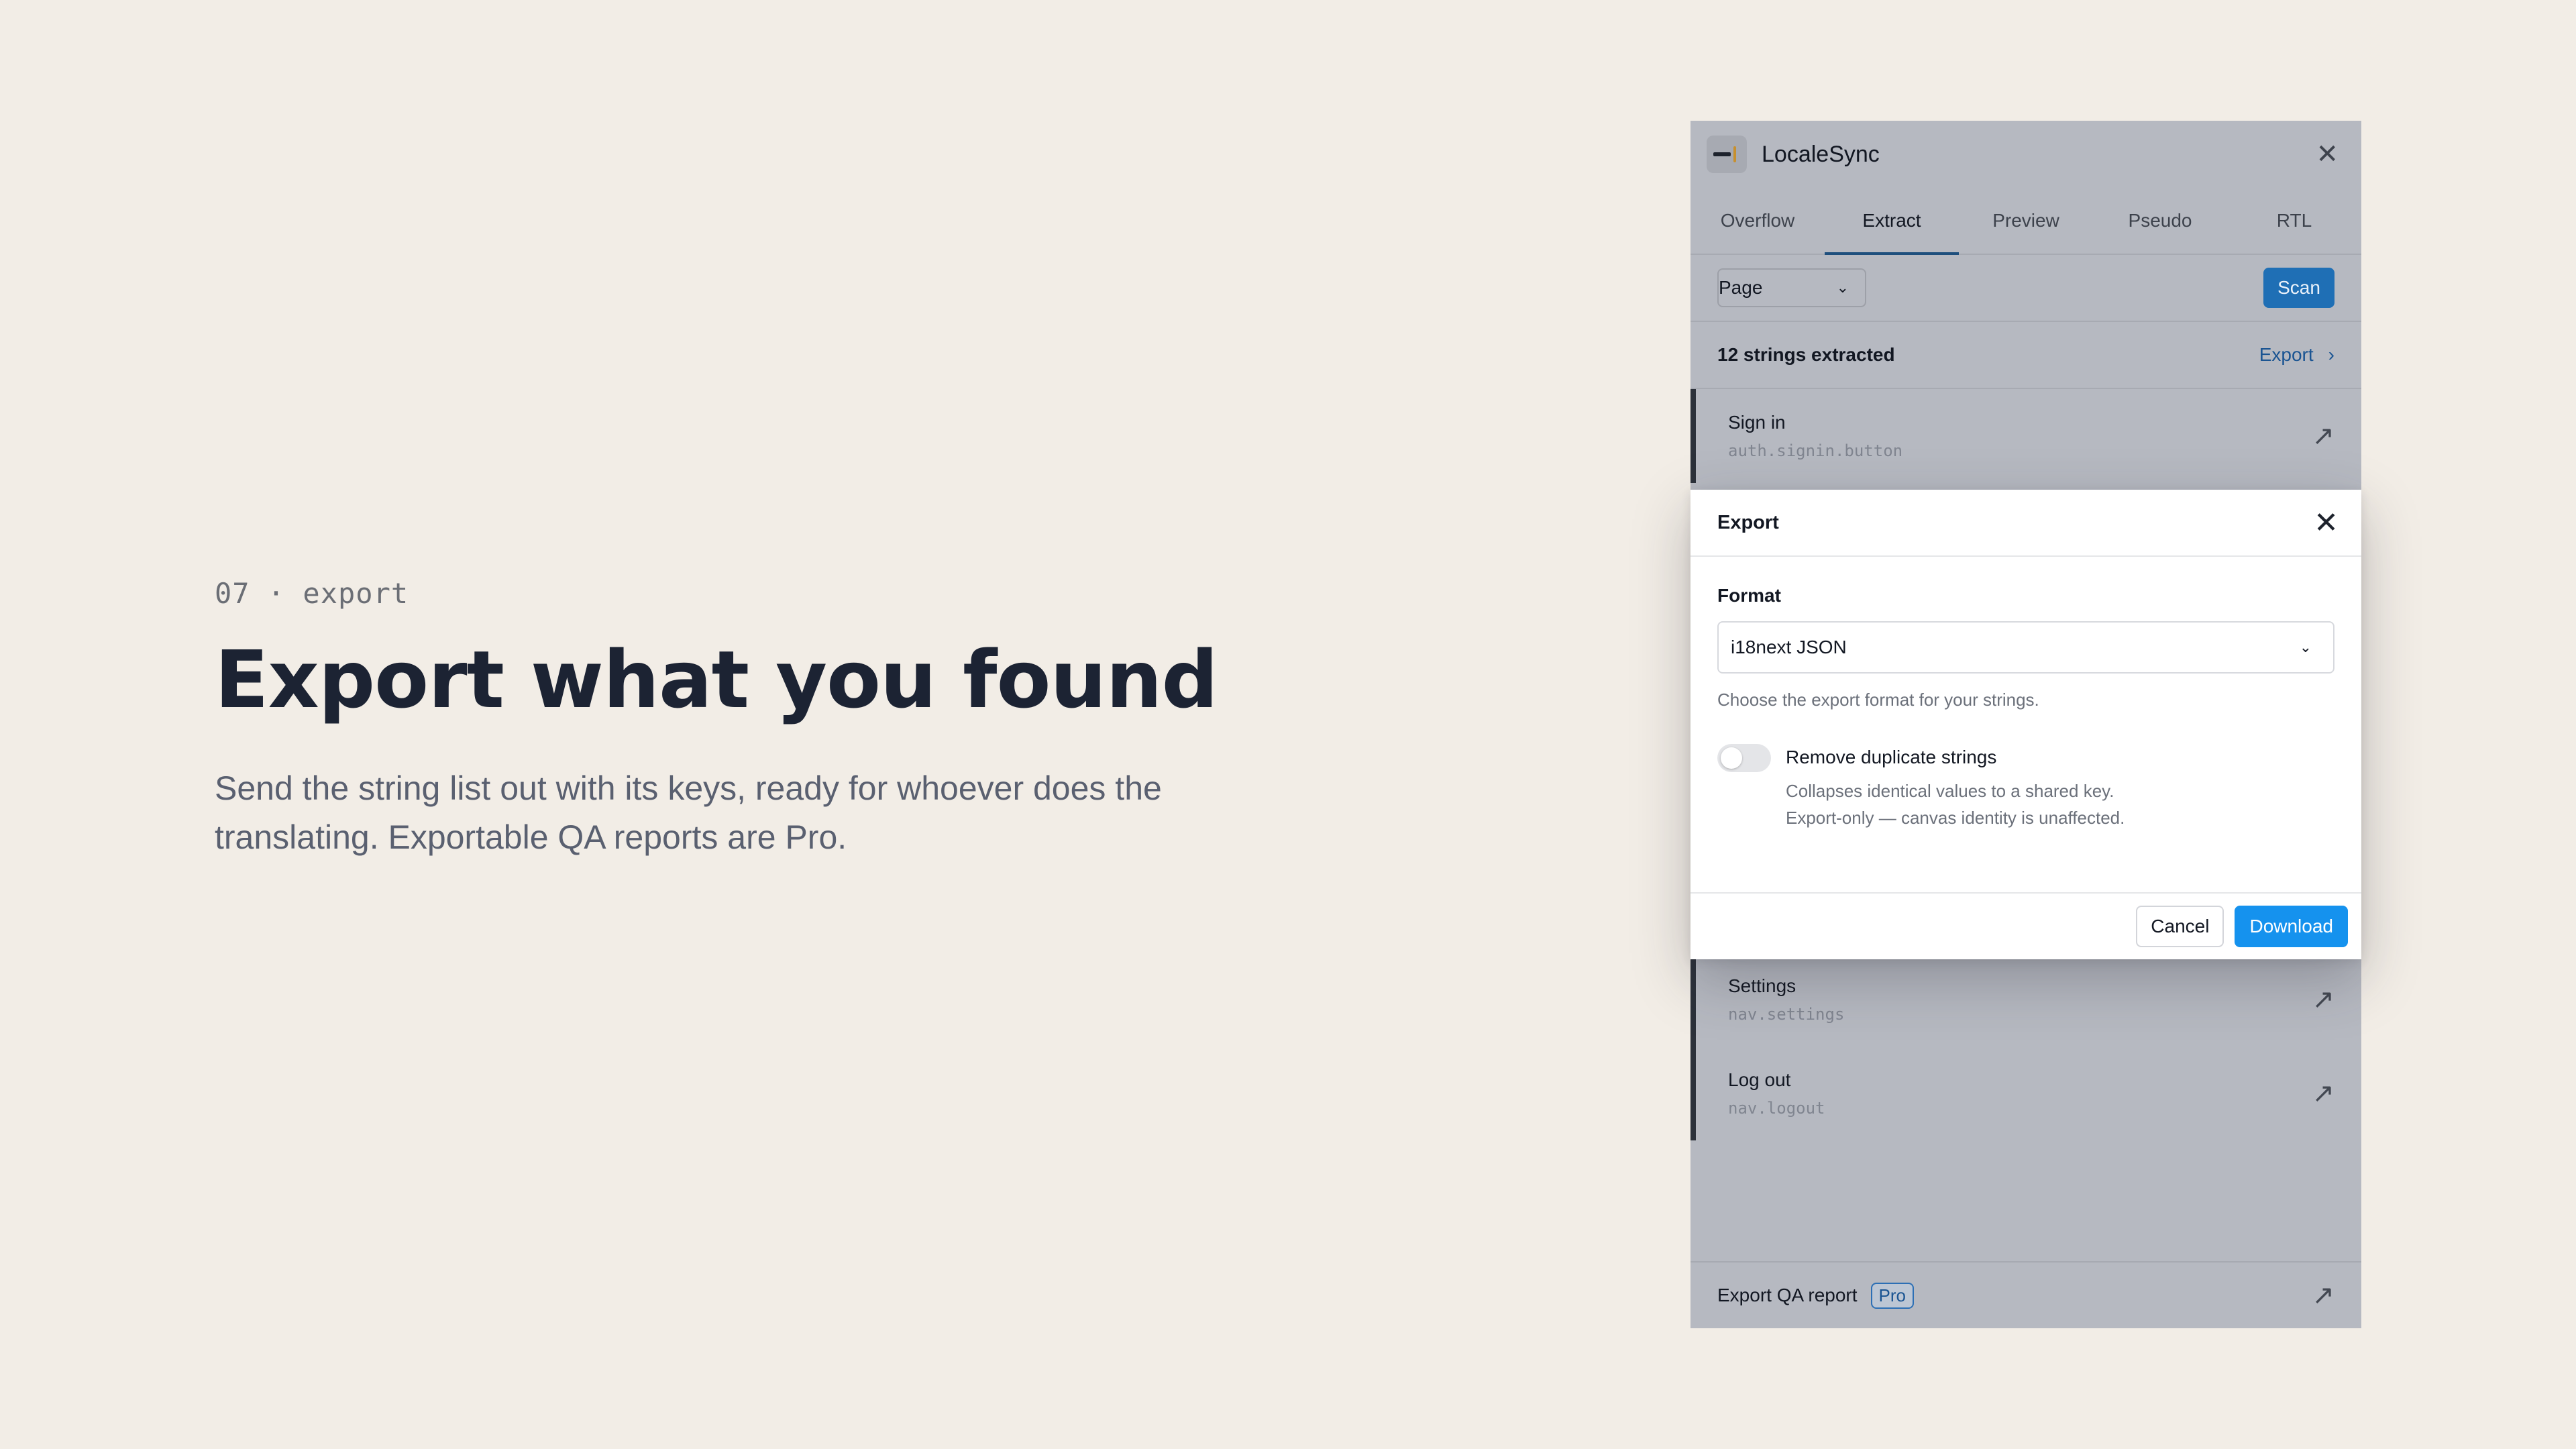 This screenshot has width=2576, height=1449. Describe the element at coordinates (2025, 436) in the screenshot. I see `list-item: Sign in auth.signin.button ↗` at that location.